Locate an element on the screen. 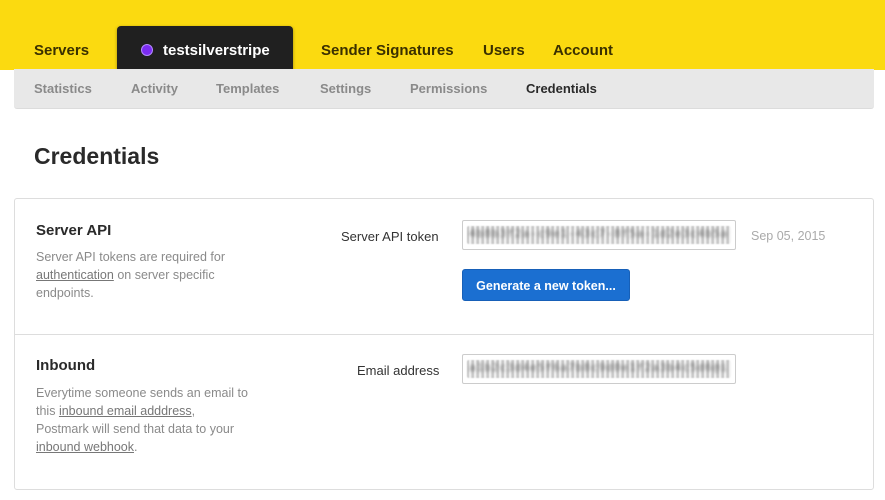 This screenshot has height=500, width=885. server-api-token-input: 4b8b3f2a-c9e1-43c7-8f5a-1d2e3c4b5a6f is located at coordinates (599, 235).